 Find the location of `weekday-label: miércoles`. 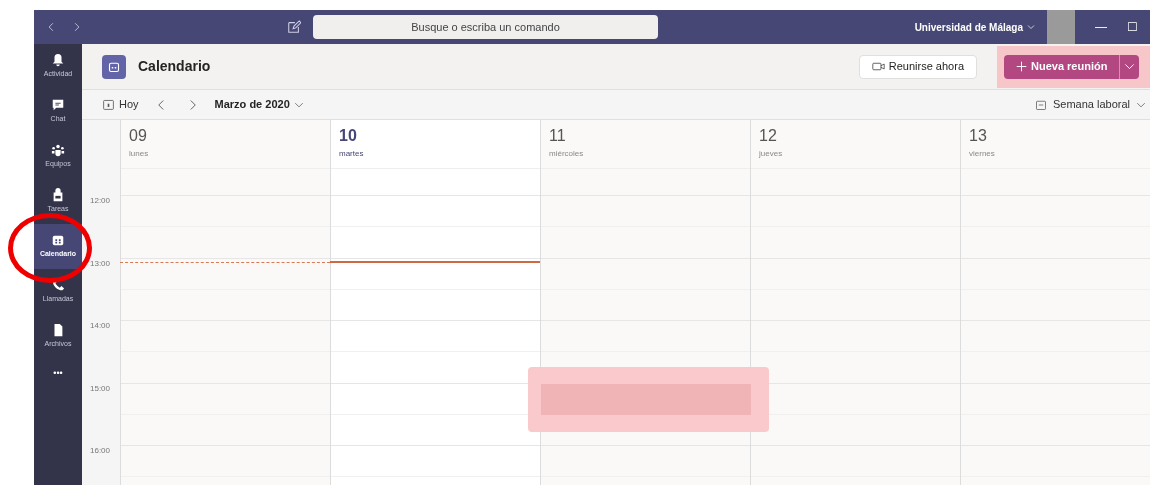

weekday-label: miércoles is located at coordinates (567, 154).